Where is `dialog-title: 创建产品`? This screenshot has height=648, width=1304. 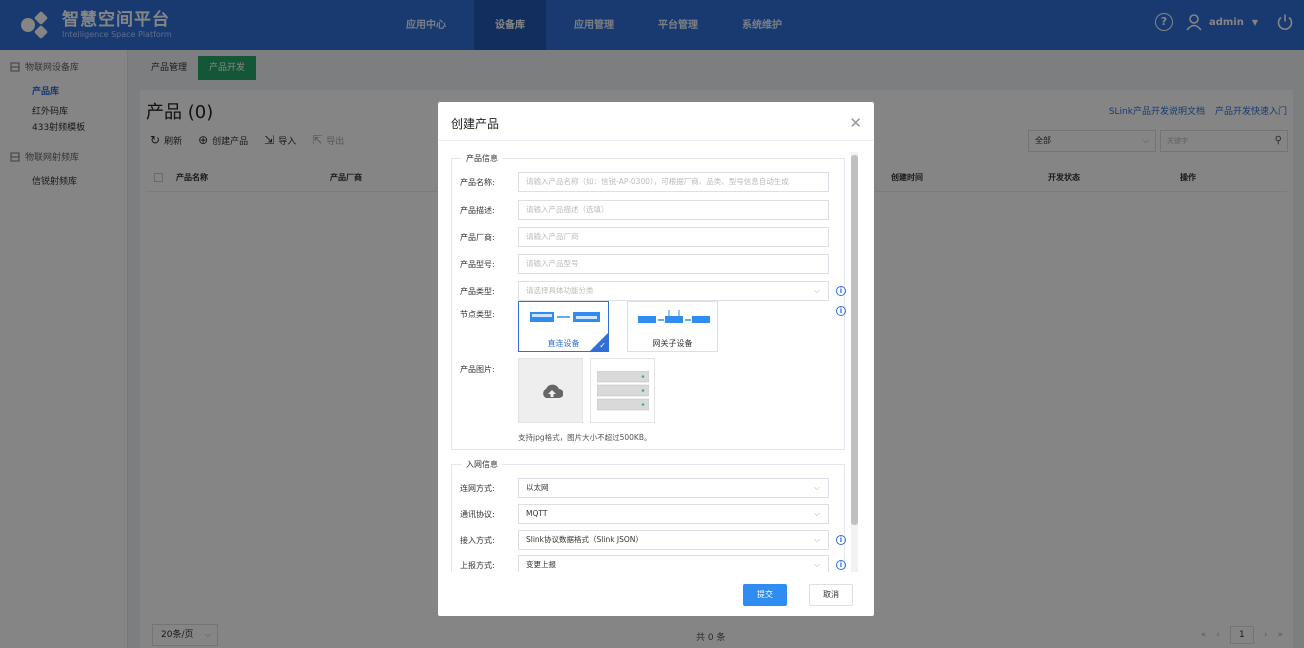
dialog-title: 创建产品 is located at coordinates (475, 124).